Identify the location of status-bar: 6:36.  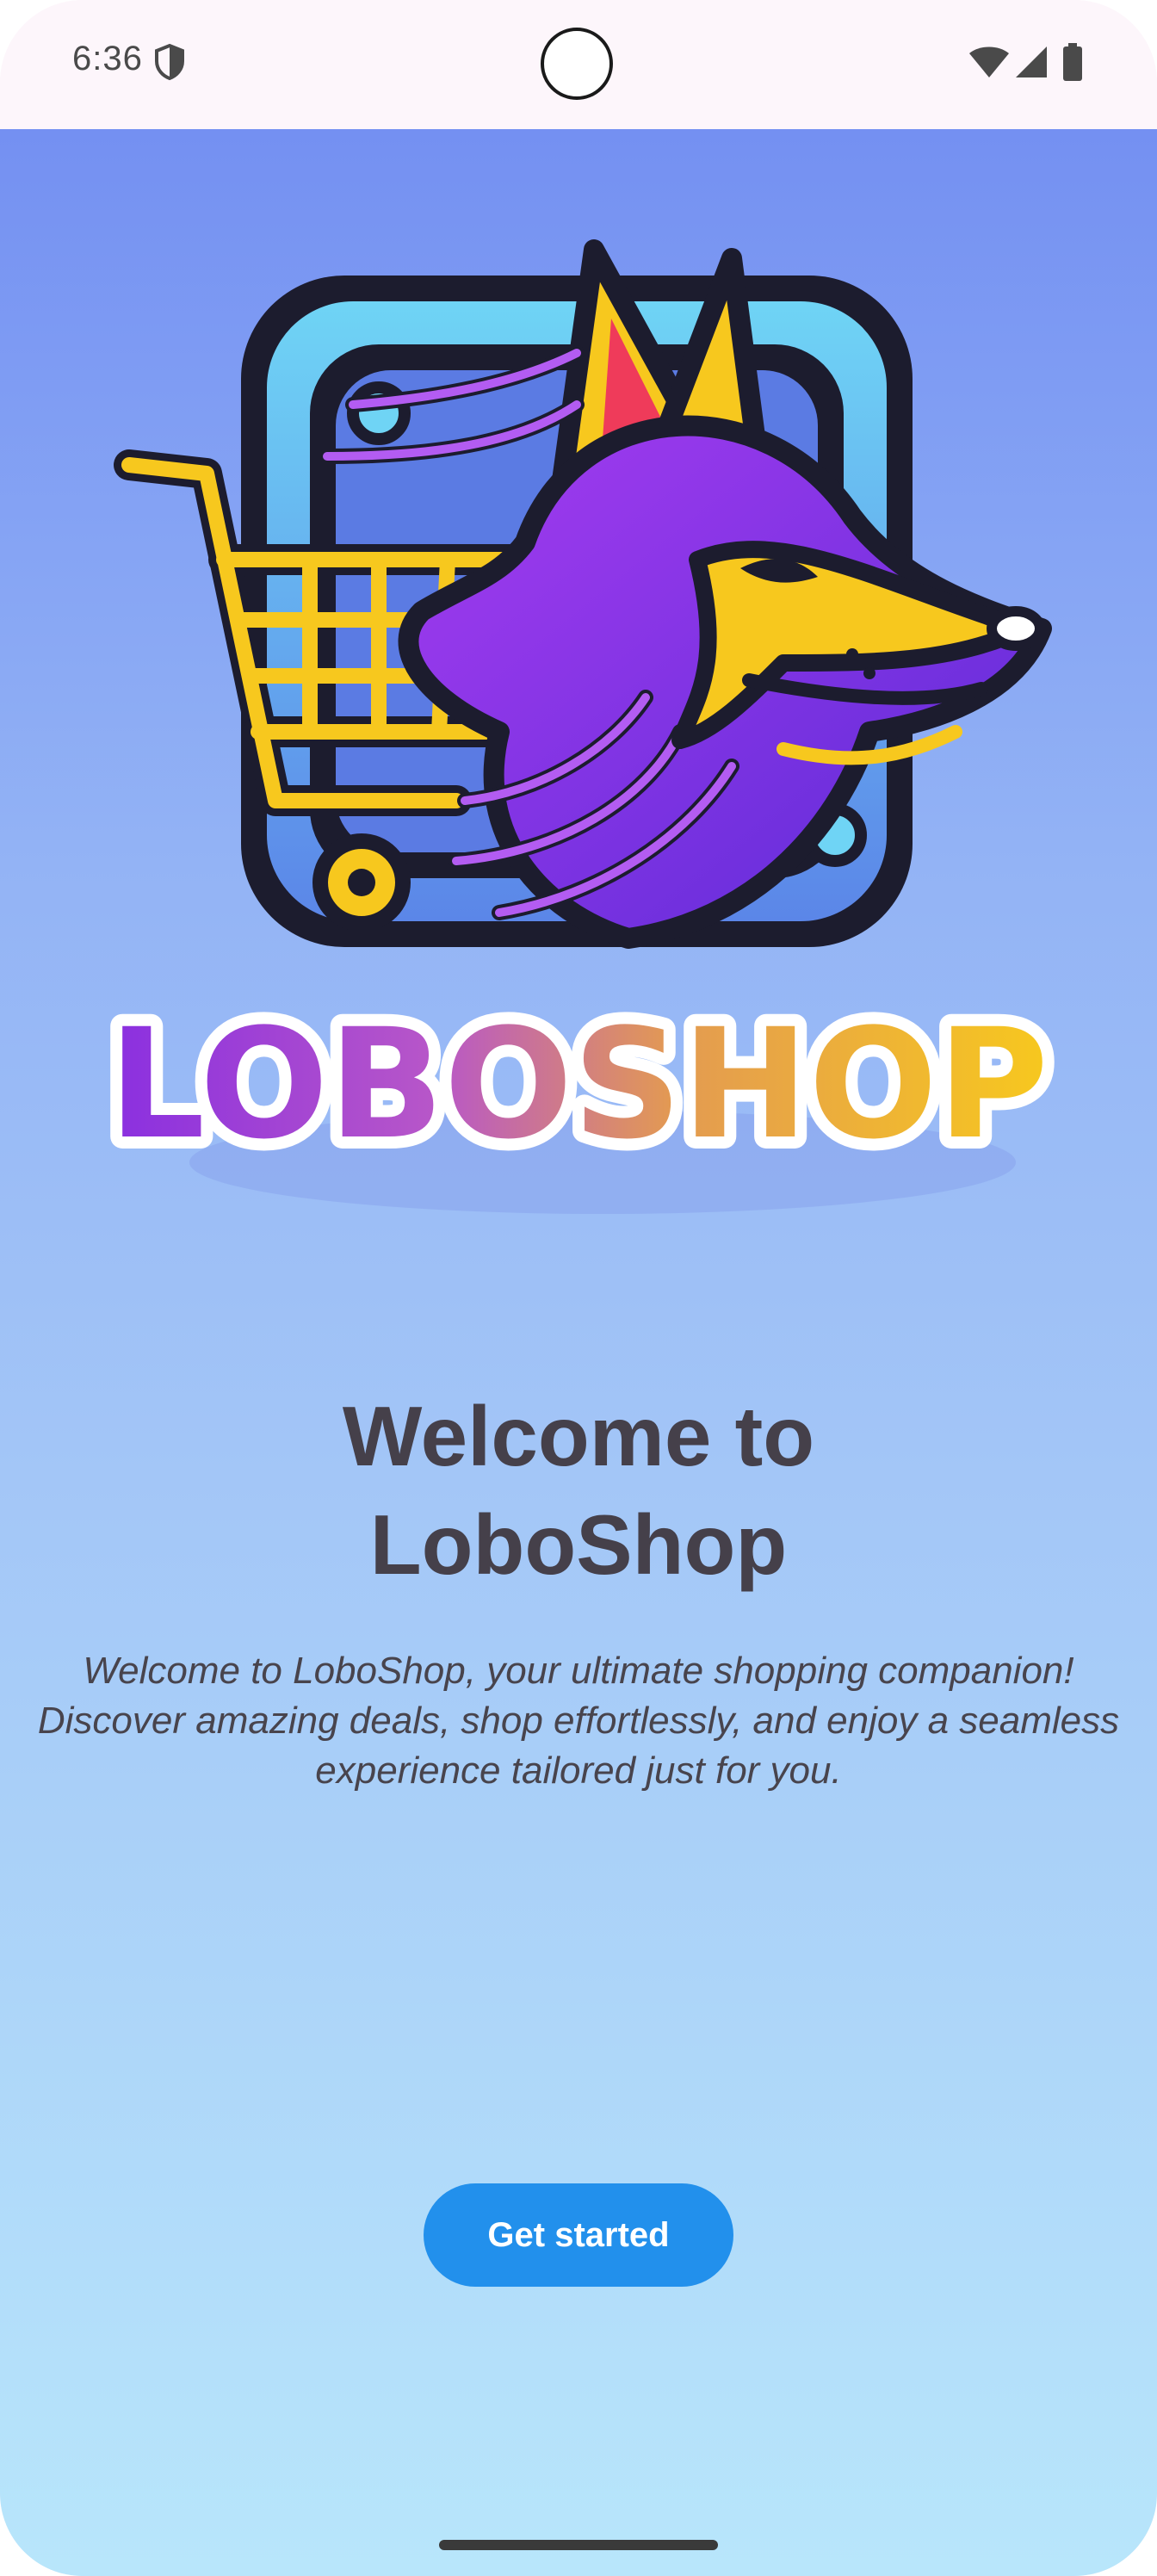
(579, 64).